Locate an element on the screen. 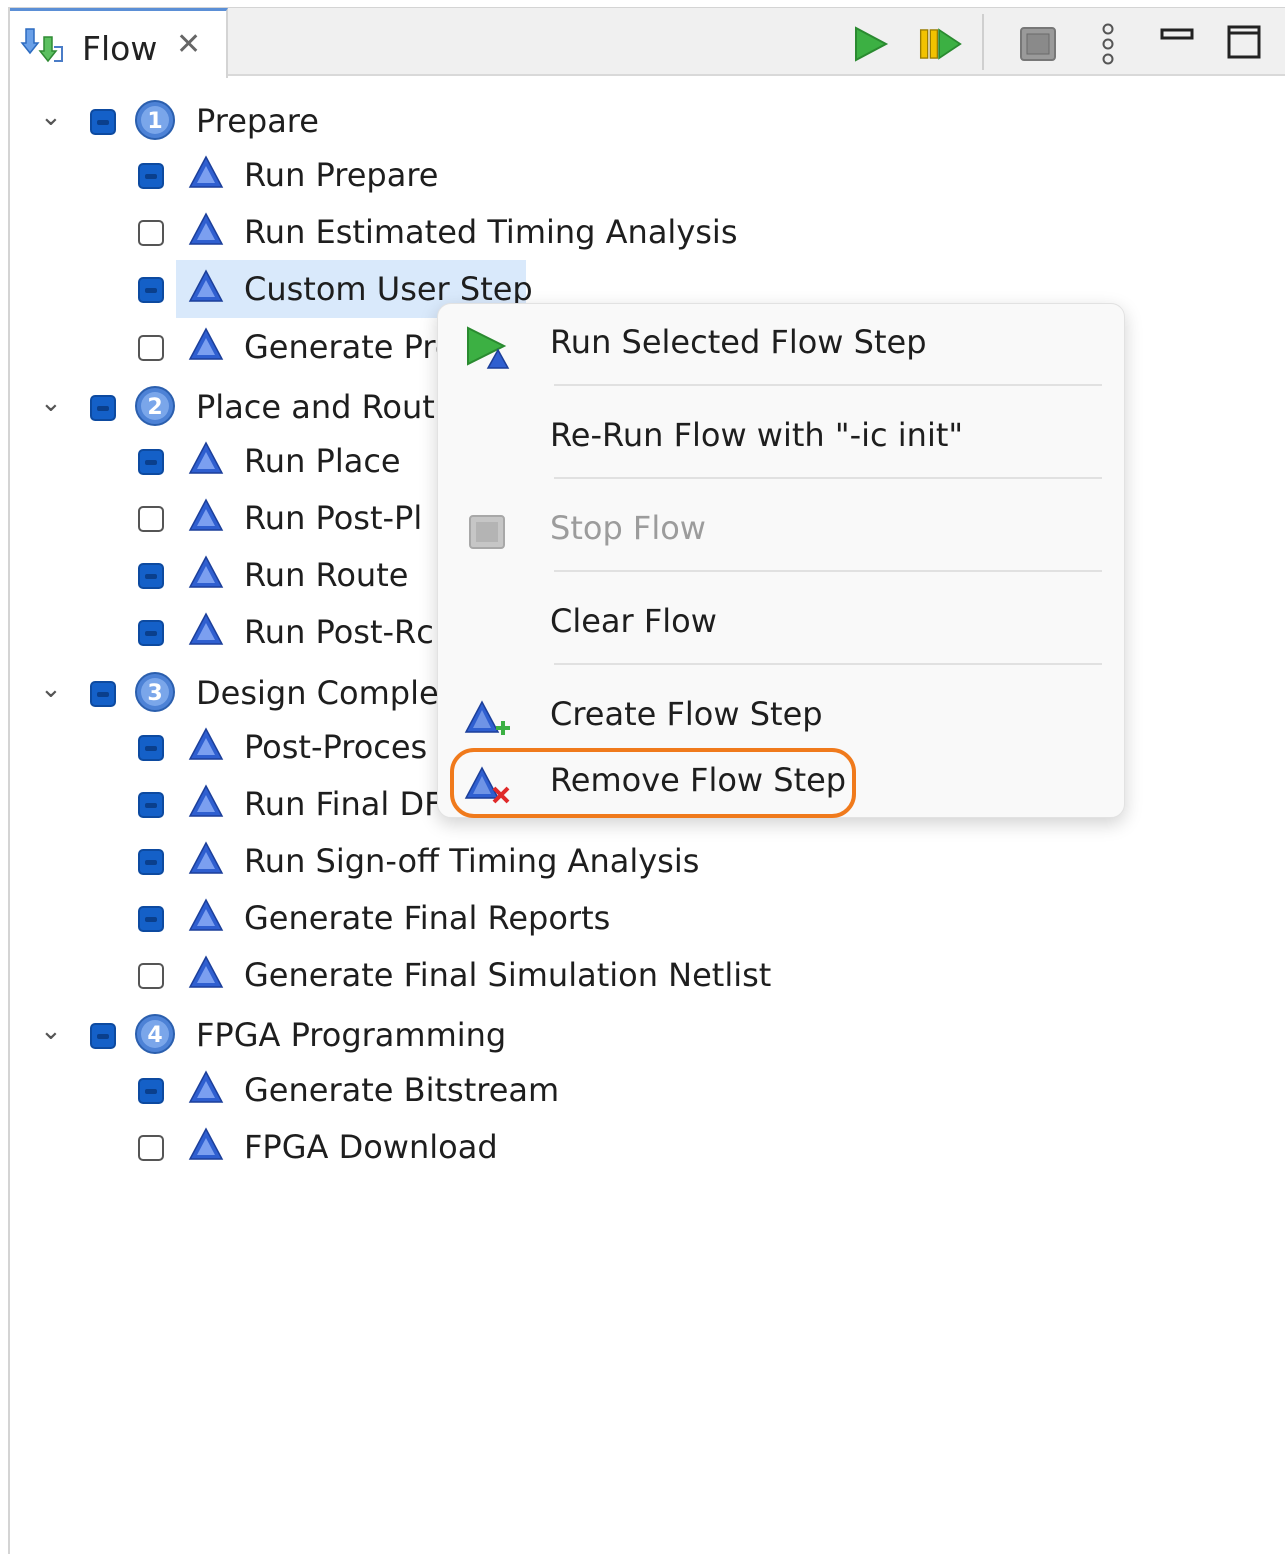 The width and height of the screenshot is (1285, 1554). minimize-icon is located at coordinates (1178, 44).